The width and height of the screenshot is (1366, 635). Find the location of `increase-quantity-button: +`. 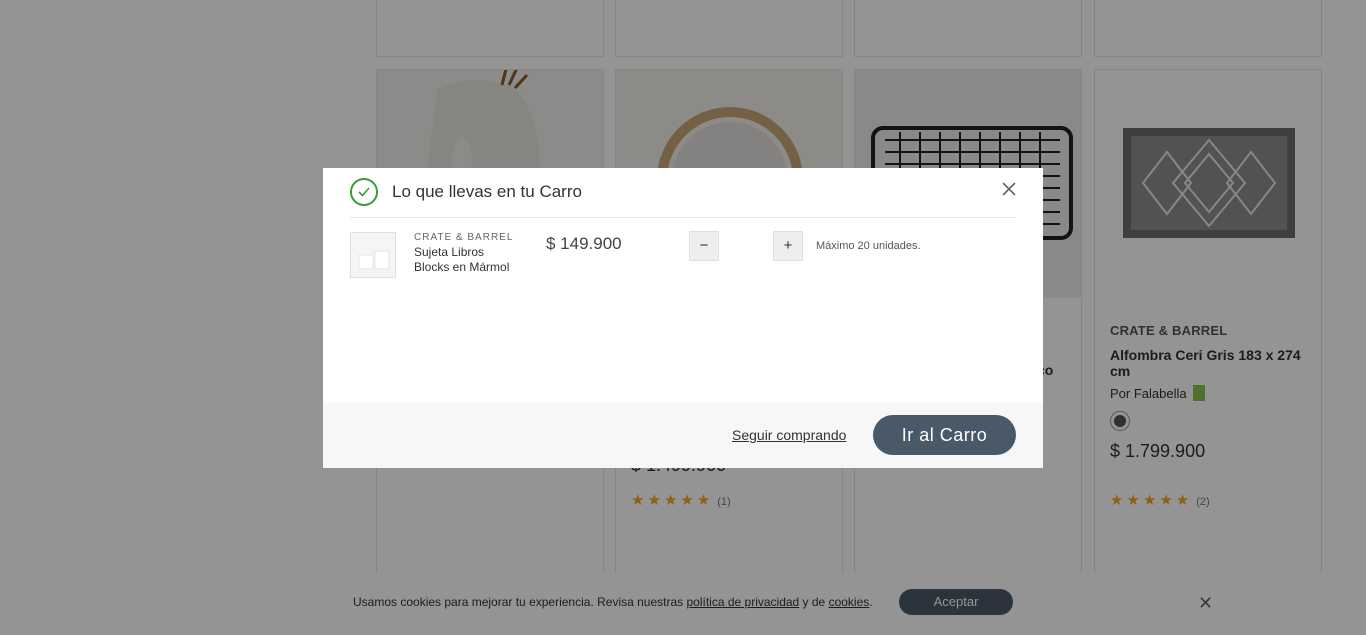

increase-quantity-button: + is located at coordinates (788, 246).